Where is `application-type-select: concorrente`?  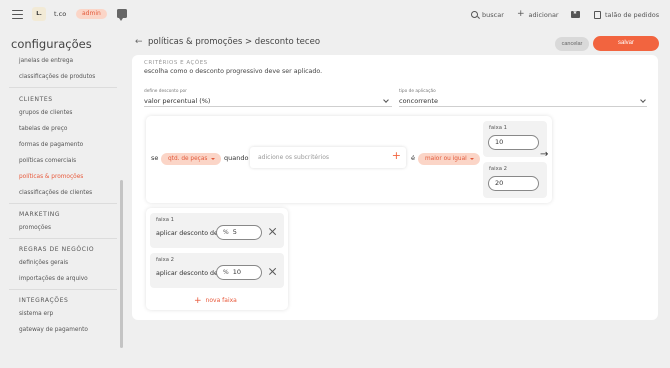
application-type-select: concorrente is located at coordinates (418, 101).